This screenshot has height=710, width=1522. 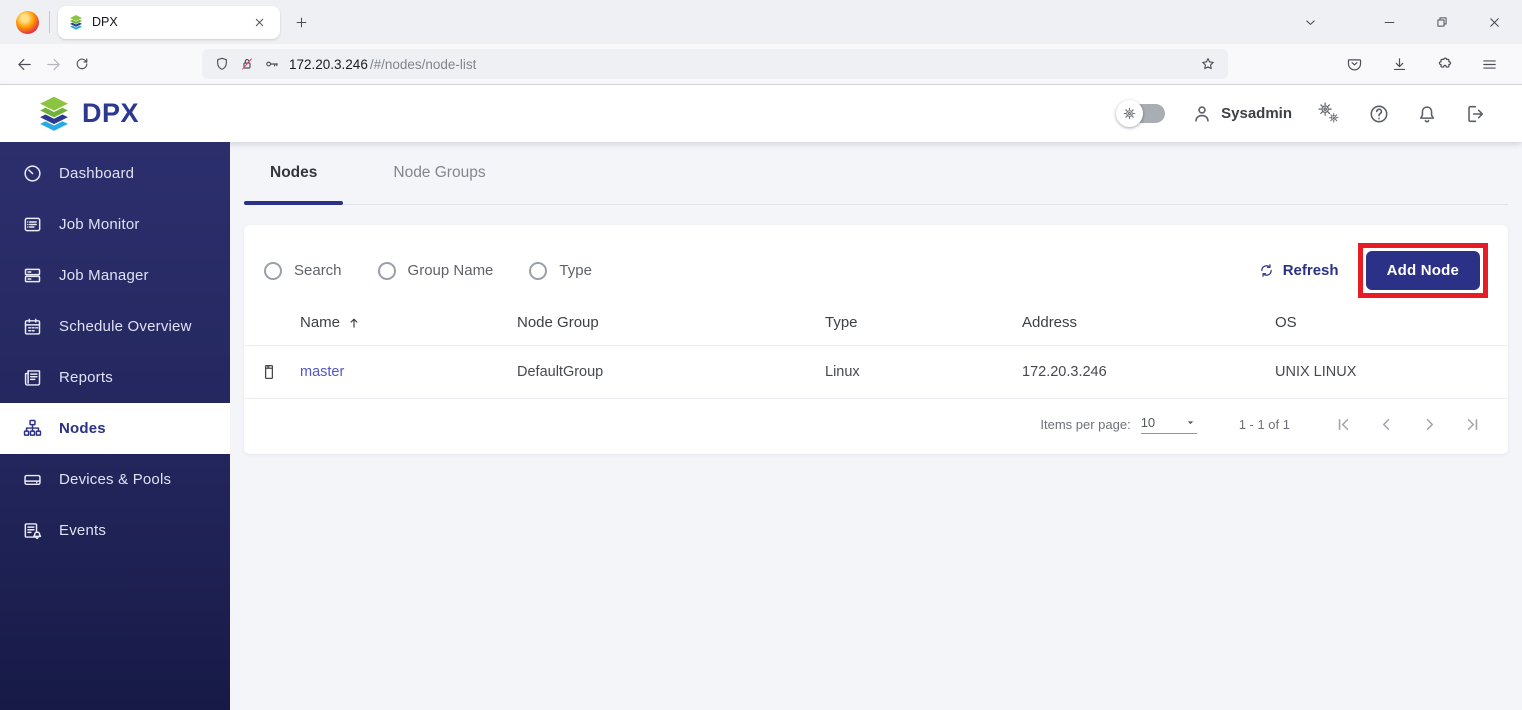 I want to click on caret-down-icon, so click(x=1190, y=422).